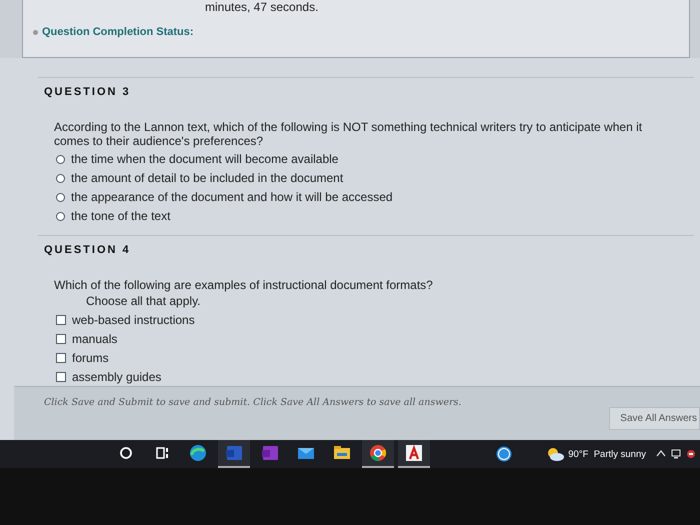  Describe the element at coordinates (198, 453) in the screenshot. I see `edge-icon` at that location.